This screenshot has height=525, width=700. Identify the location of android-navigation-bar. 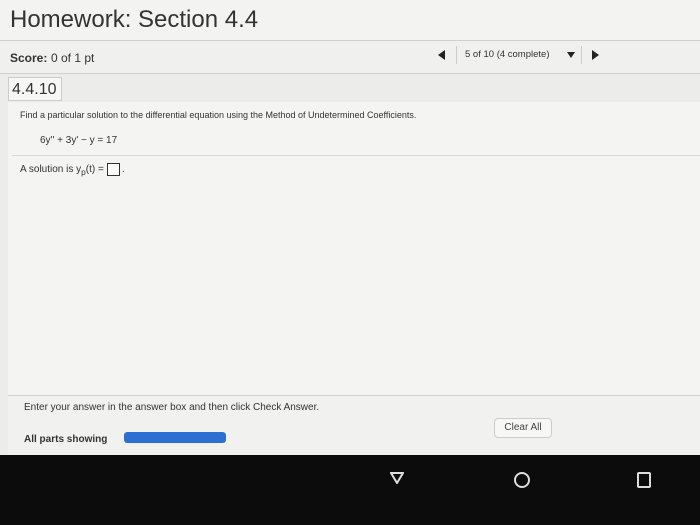
(350, 490).